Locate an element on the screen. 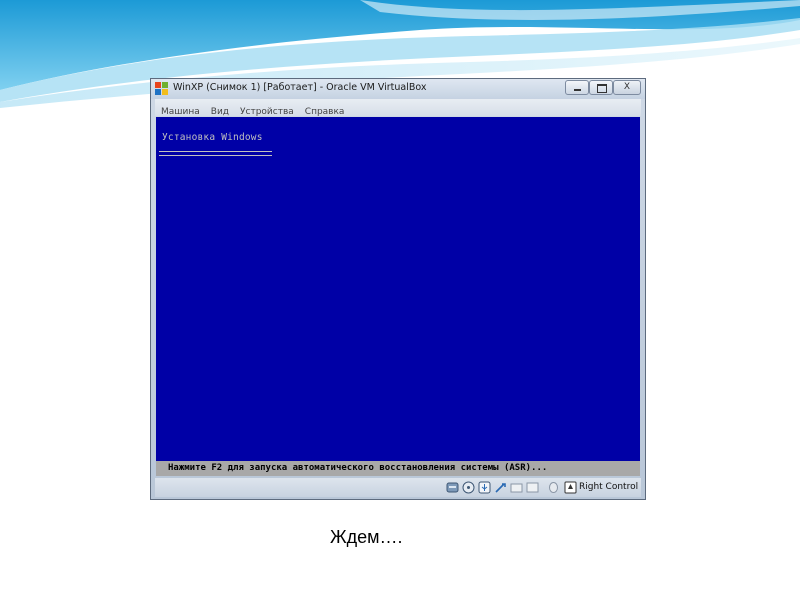 The height and width of the screenshot is (600, 800). close-icon: X is located at coordinates (627, 87).